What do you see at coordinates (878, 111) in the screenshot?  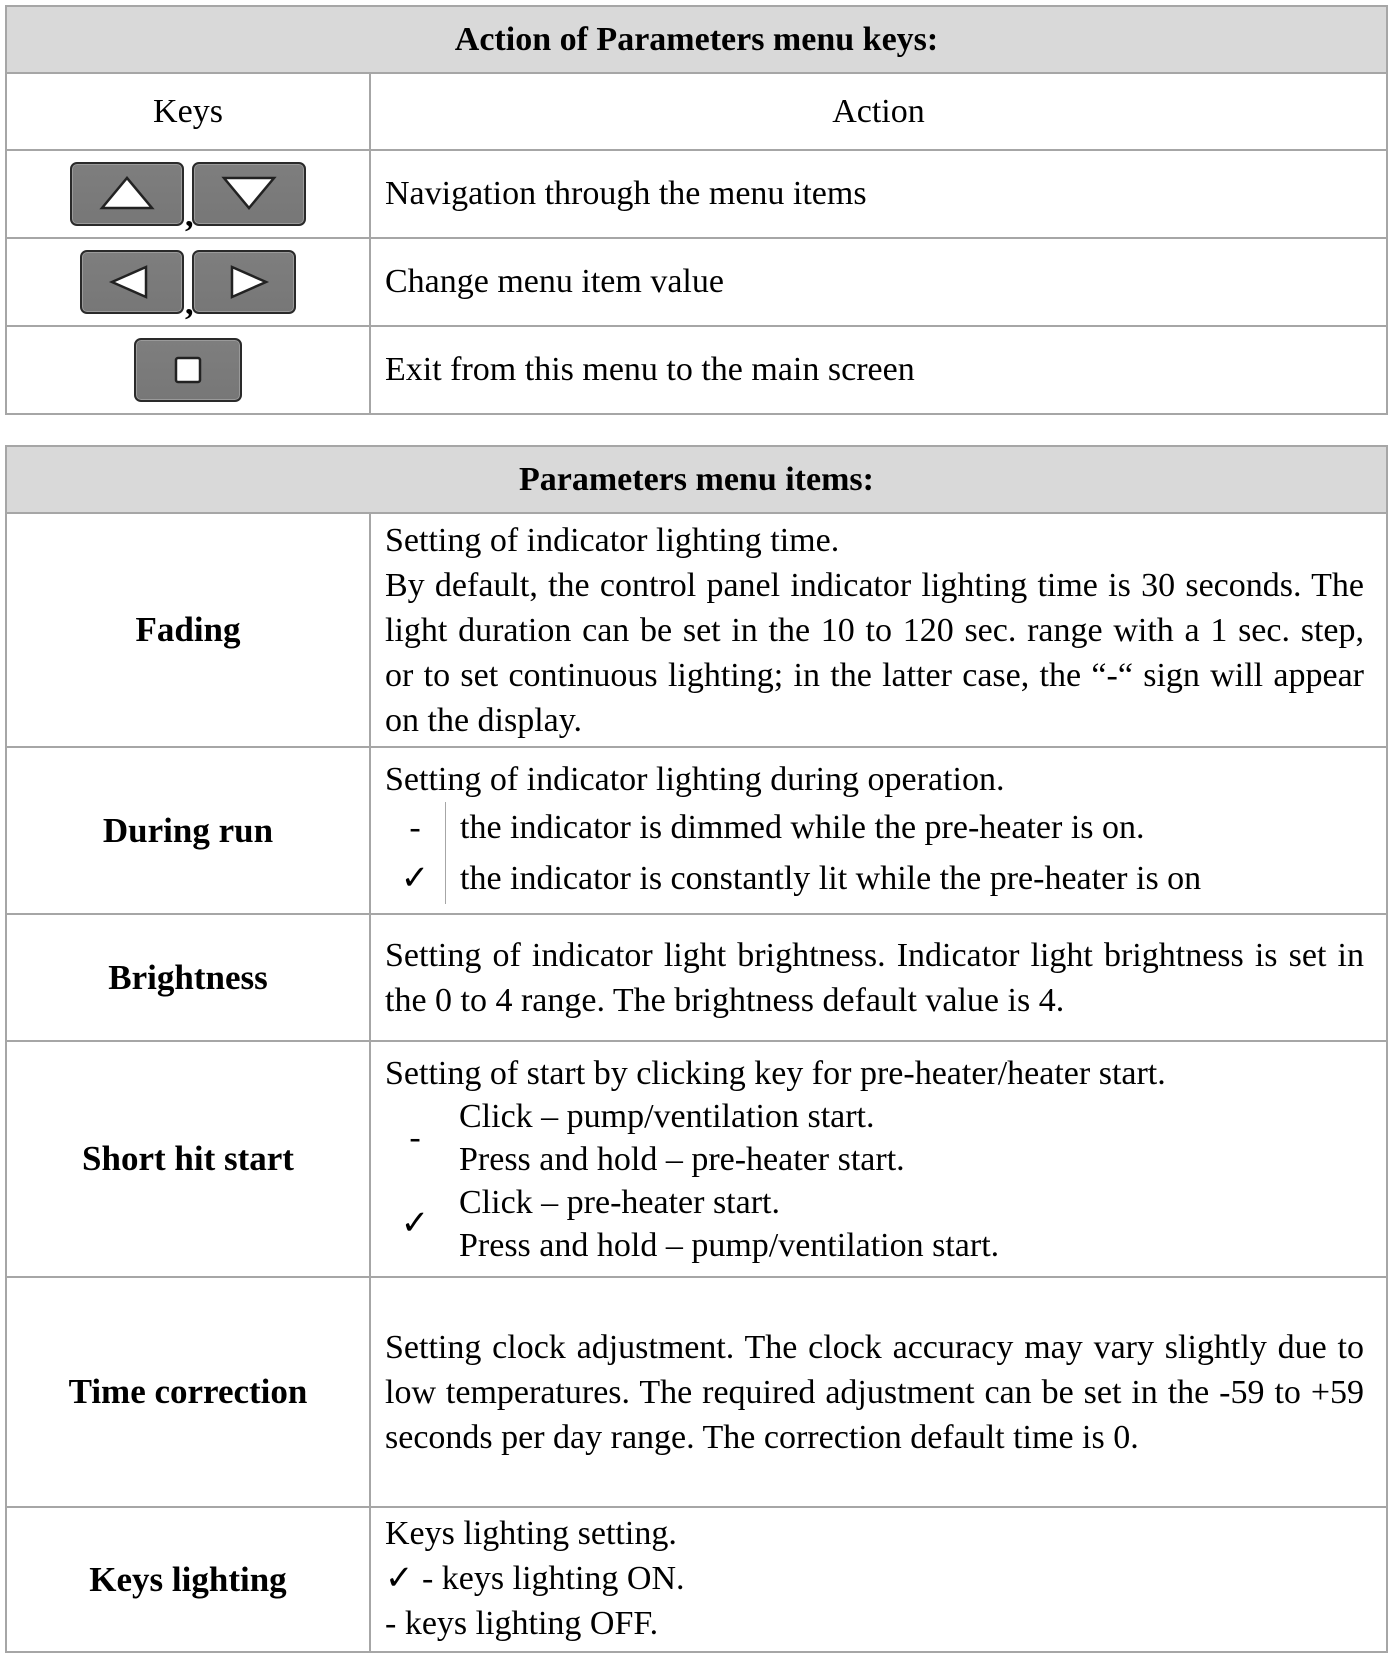 I see `action-column-header: Action` at bounding box center [878, 111].